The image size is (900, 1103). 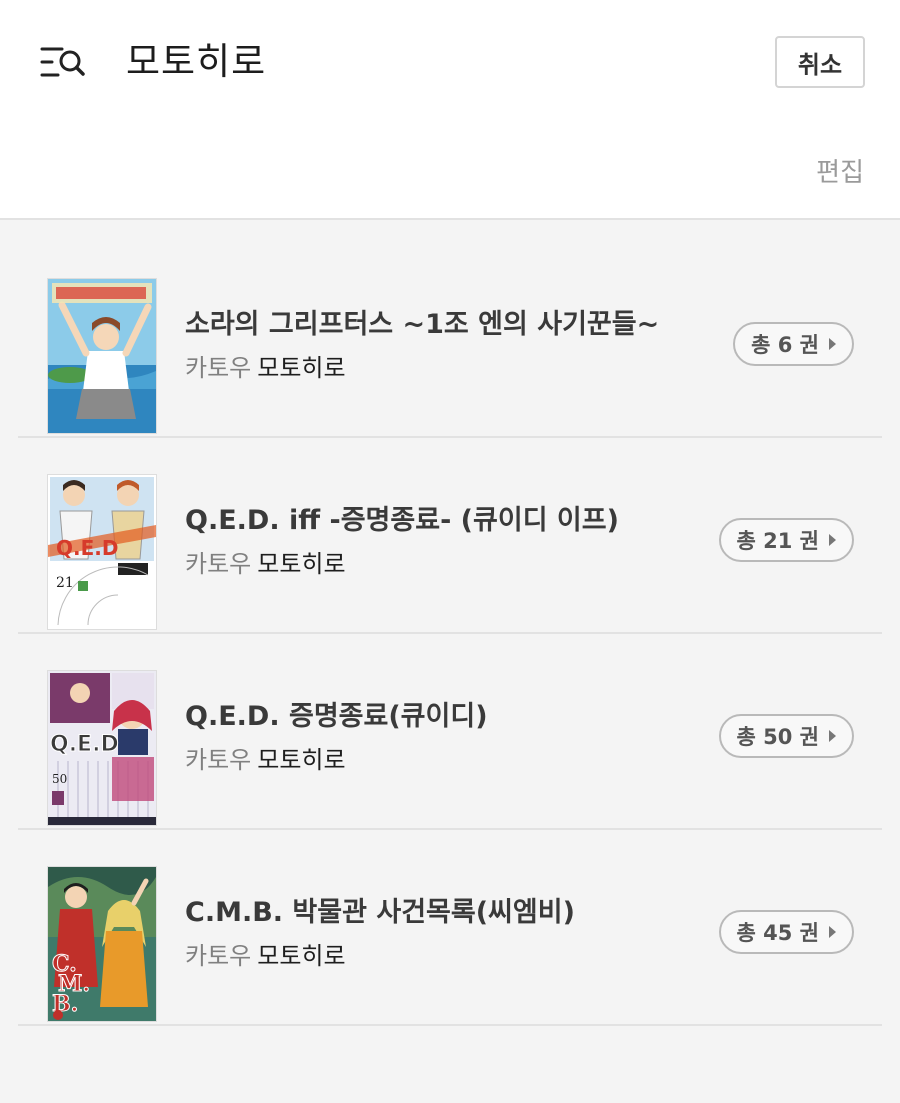 I want to click on manga-cover-qed-iff: Q.E.D 21, so click(x=102, y=552).